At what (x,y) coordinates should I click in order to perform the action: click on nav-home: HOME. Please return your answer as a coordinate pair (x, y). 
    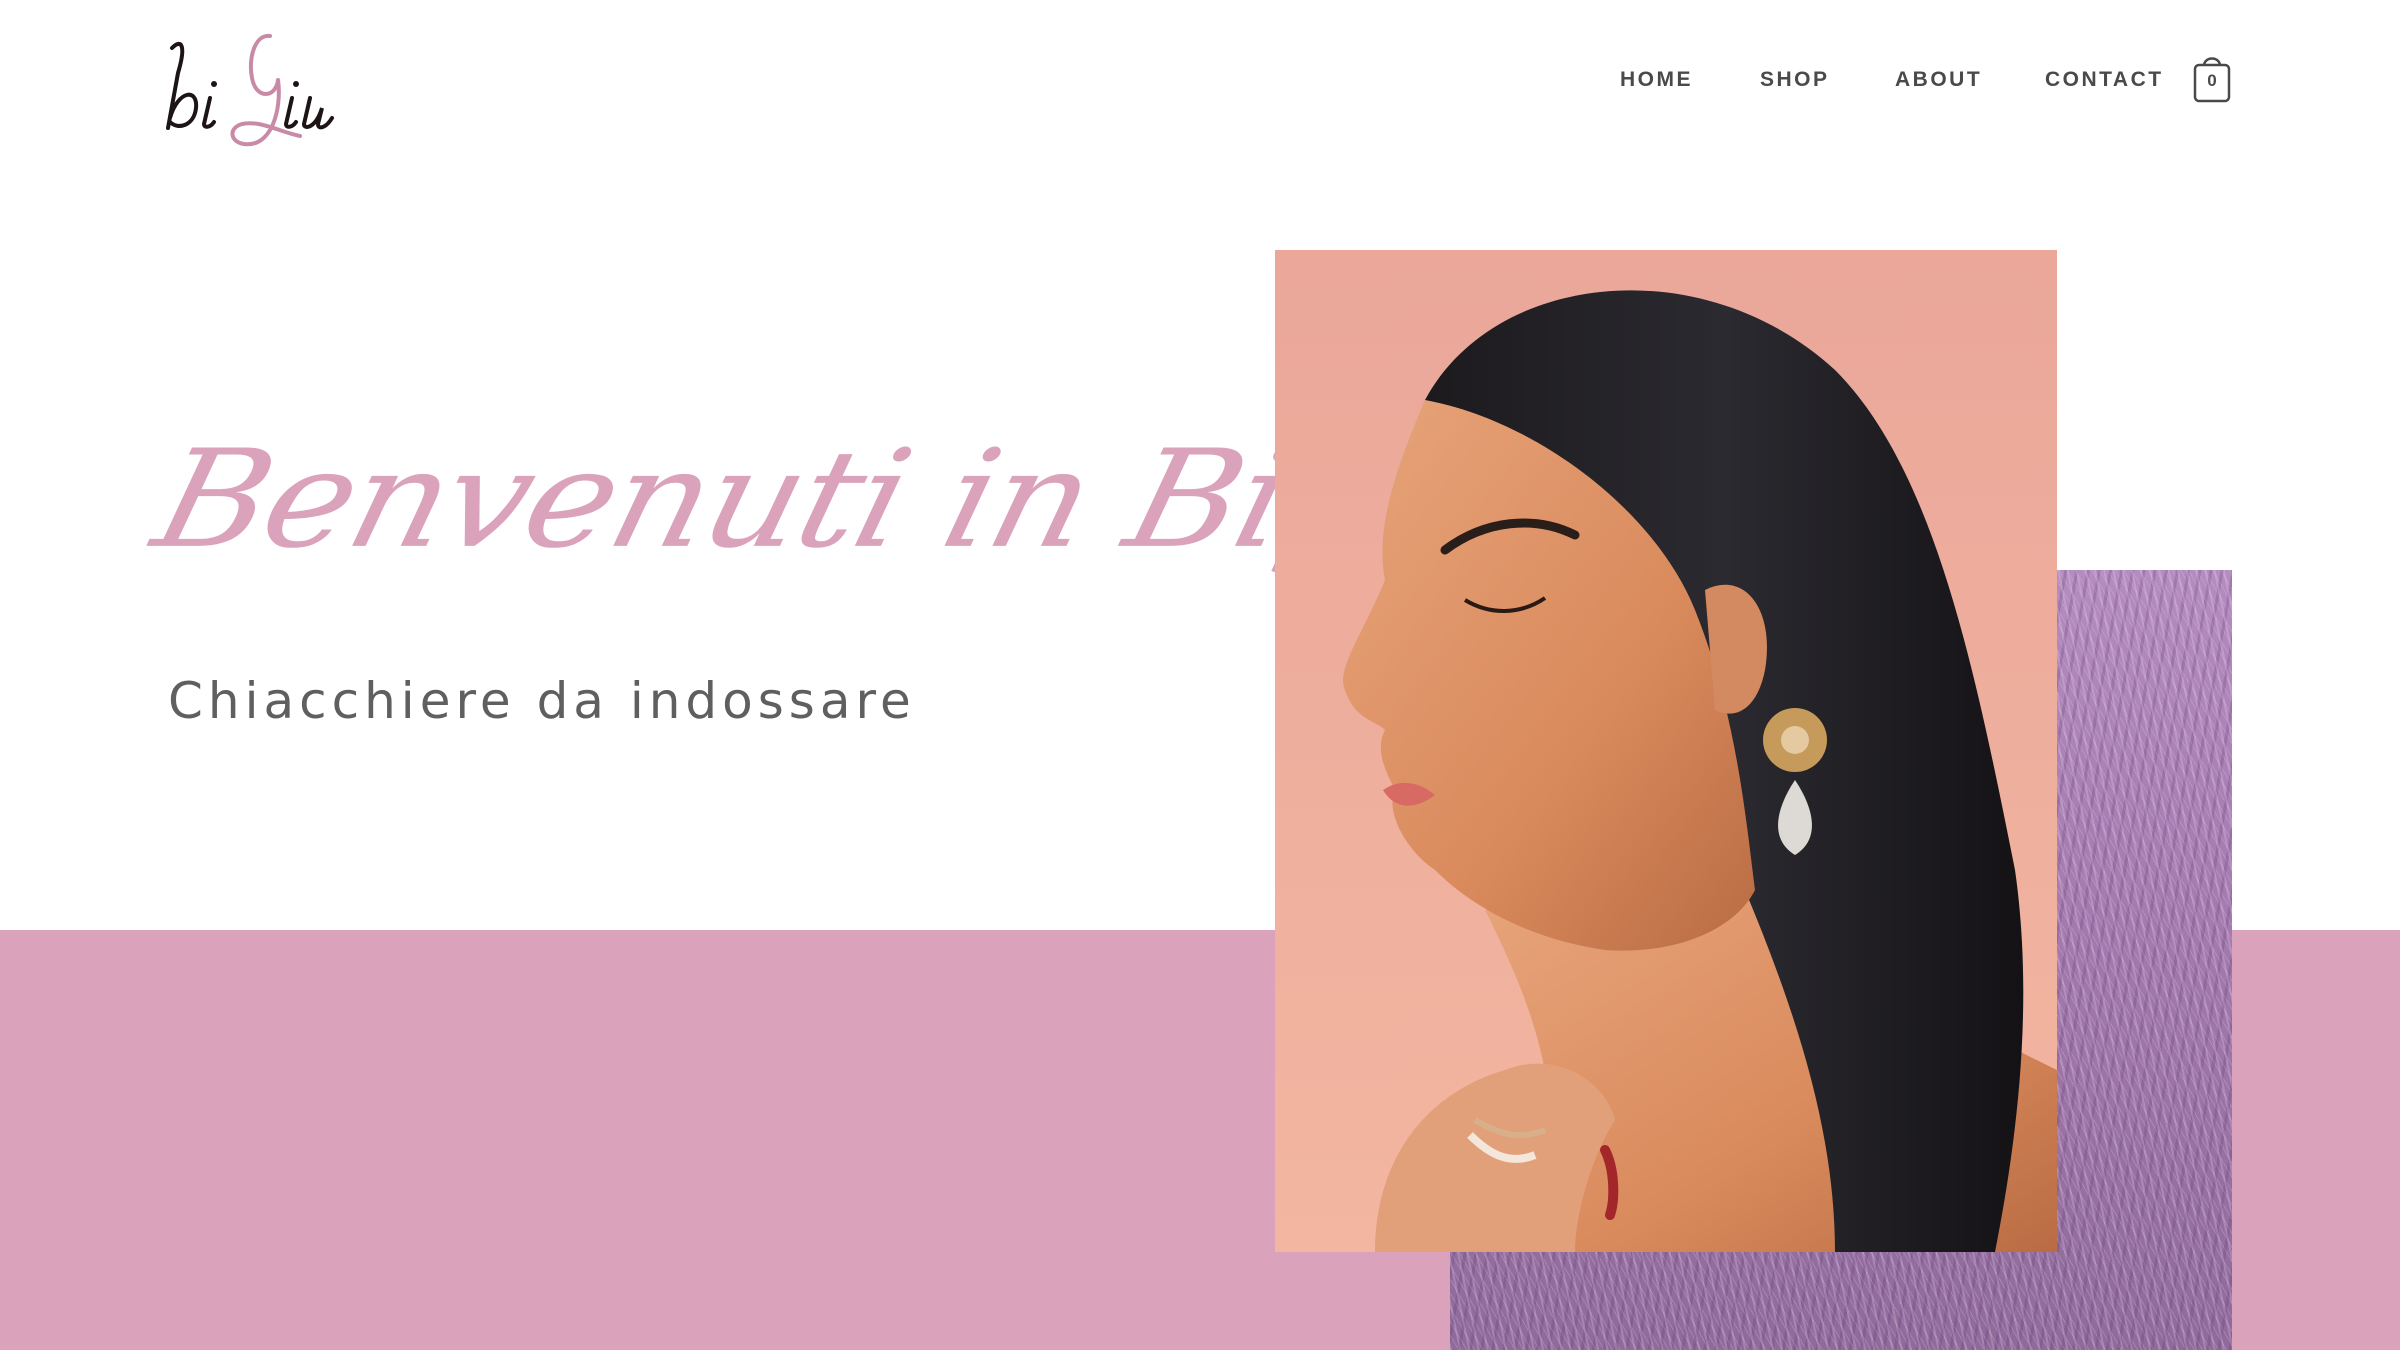
    Looking at the image, I should click on (1656, 80).